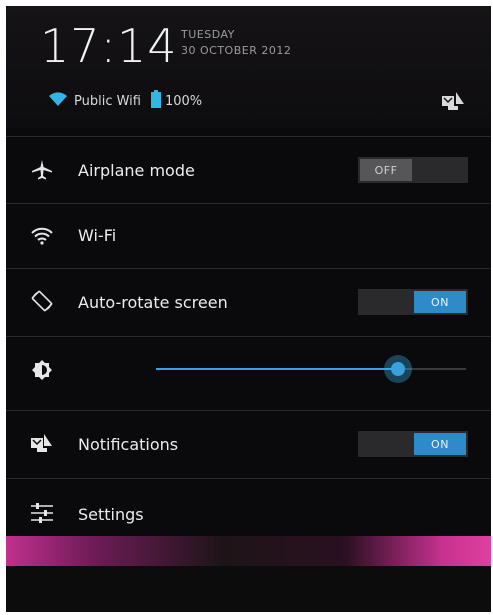 This screenshot has height=615, width=493. Describe the element at coordinates (183, 101) in the screenshot. I see `battery-level: 100%` at that location.